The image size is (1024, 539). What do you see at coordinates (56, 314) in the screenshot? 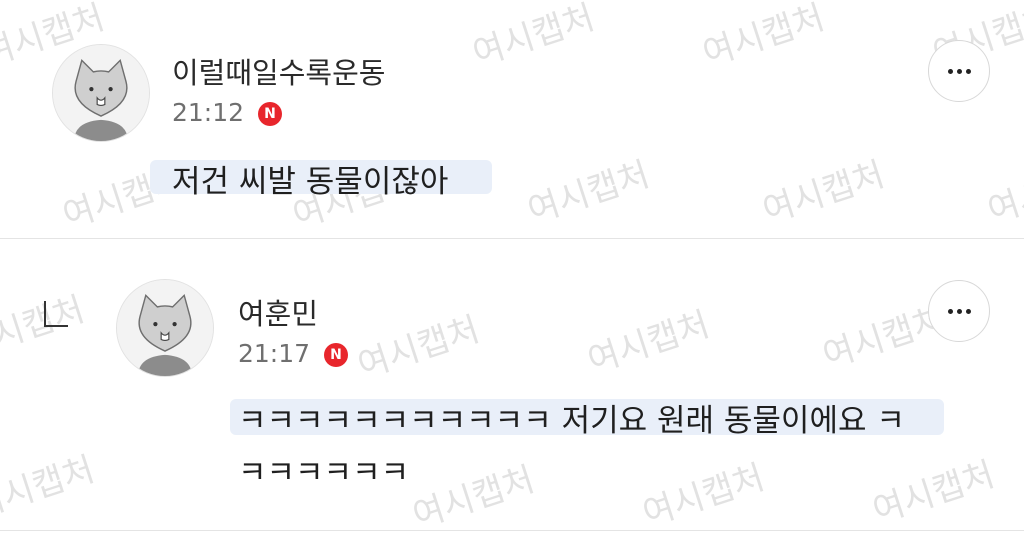
I see `reply-indent-icon` at bounding box center [56, 314].